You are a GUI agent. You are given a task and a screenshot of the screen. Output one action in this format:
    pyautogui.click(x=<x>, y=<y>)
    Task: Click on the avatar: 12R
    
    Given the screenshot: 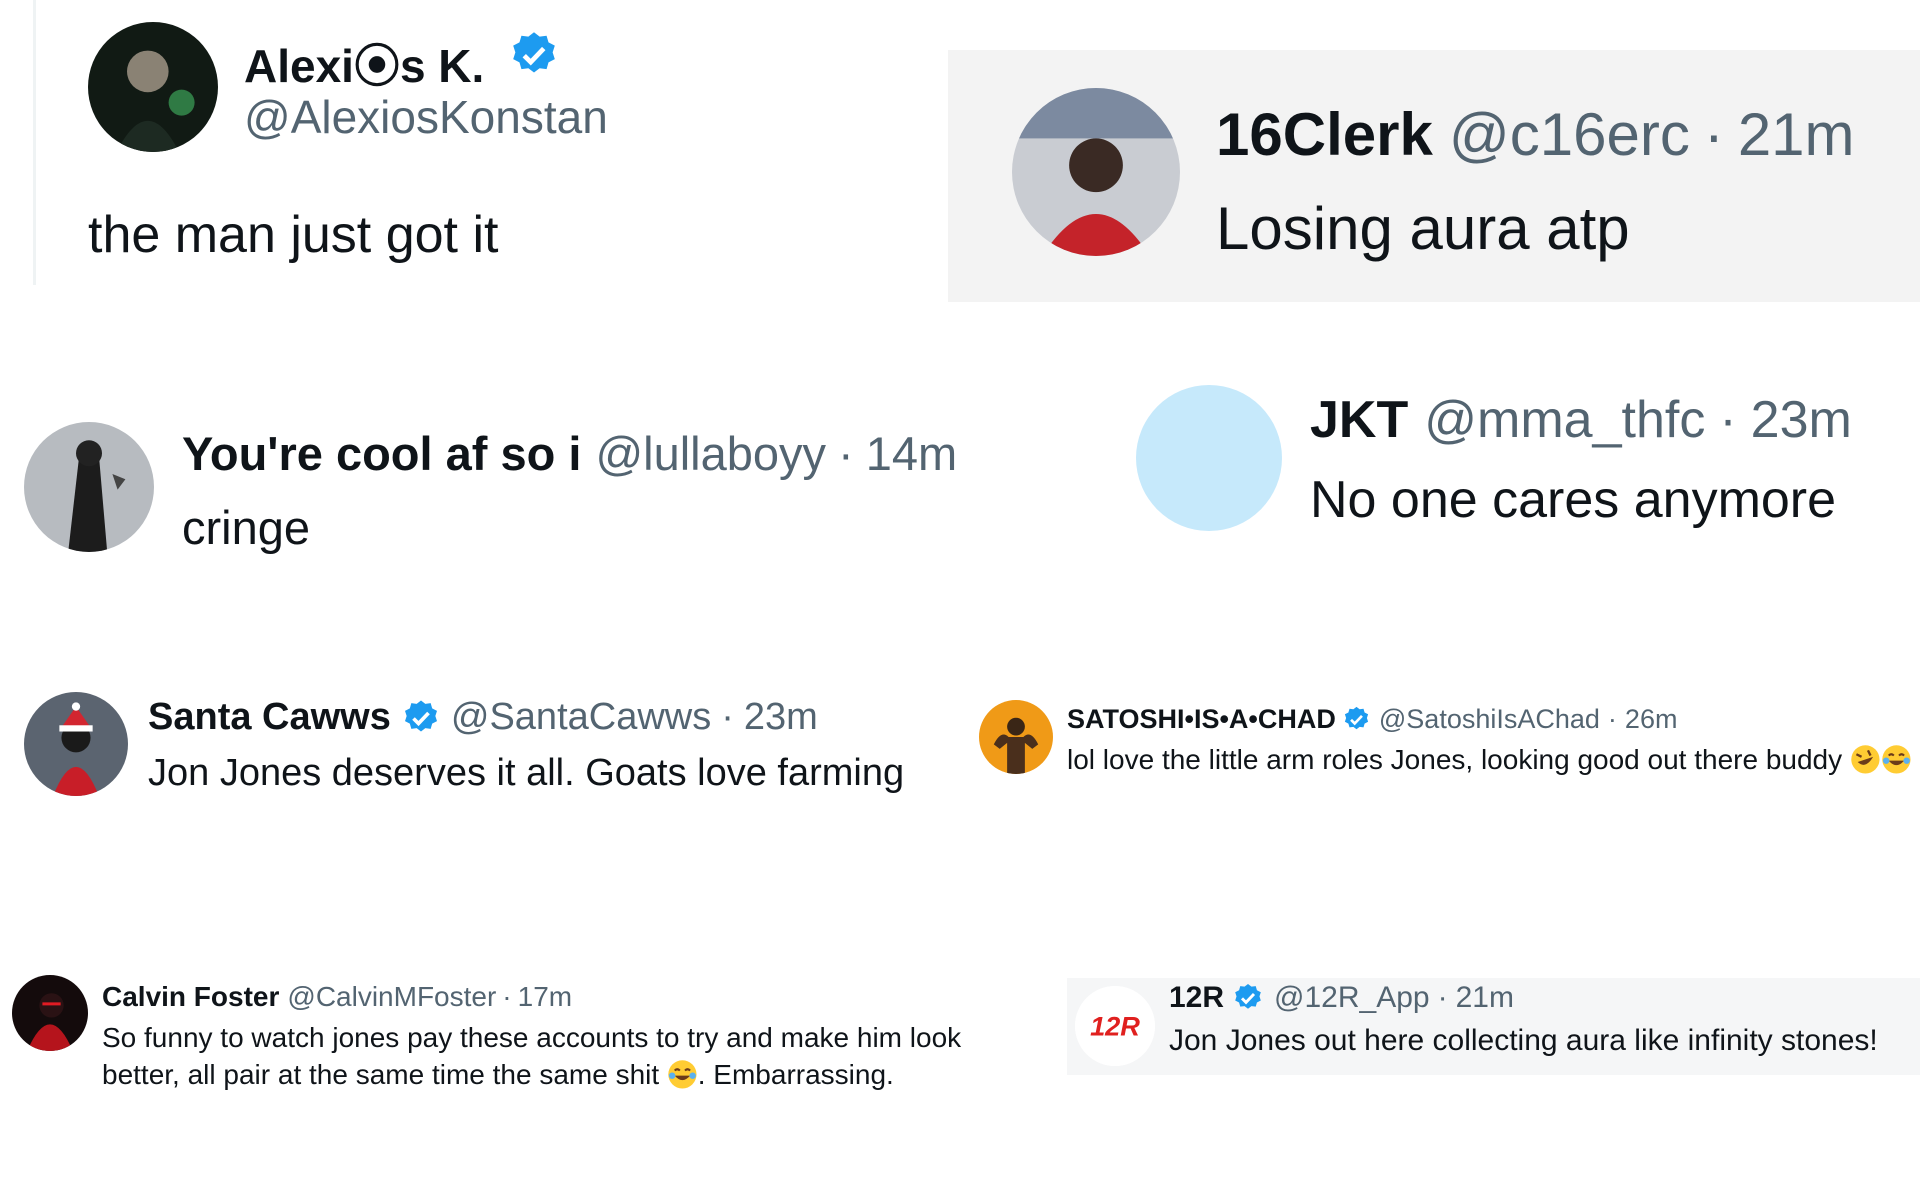 What is the action you would take?
    pyautogui.click(x=1115, y=1026)
    